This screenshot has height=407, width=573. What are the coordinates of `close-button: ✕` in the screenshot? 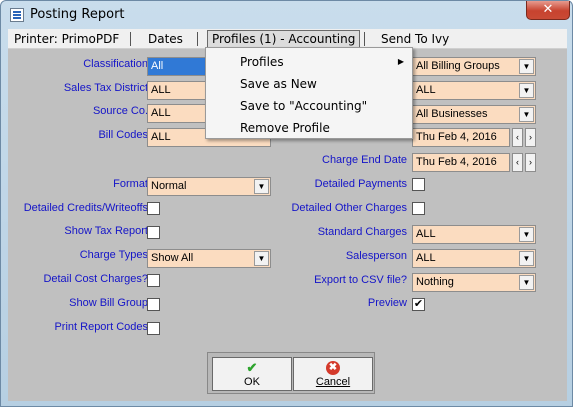 It's located at (548, 10).